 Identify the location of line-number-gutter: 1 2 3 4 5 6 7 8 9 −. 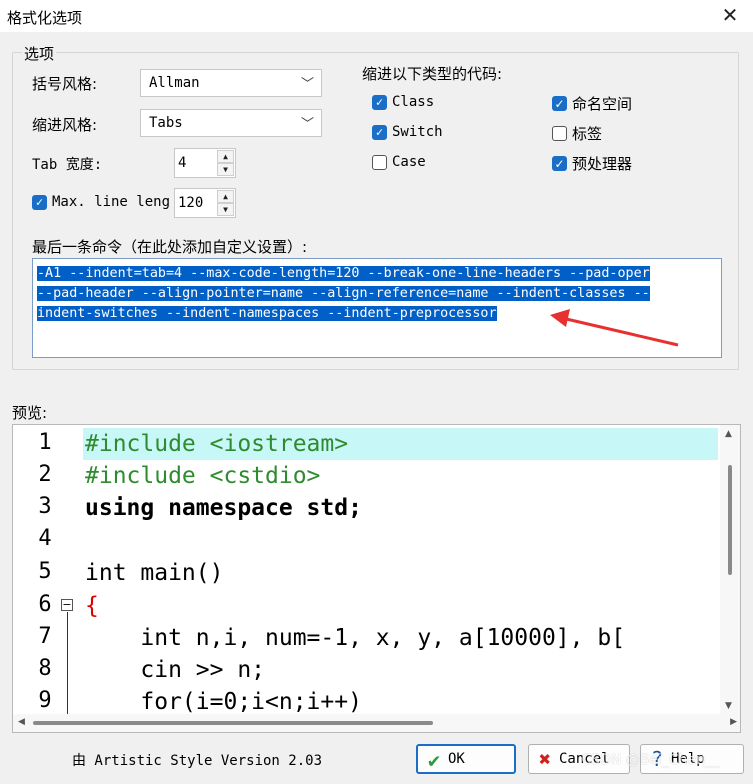
(47, 571).